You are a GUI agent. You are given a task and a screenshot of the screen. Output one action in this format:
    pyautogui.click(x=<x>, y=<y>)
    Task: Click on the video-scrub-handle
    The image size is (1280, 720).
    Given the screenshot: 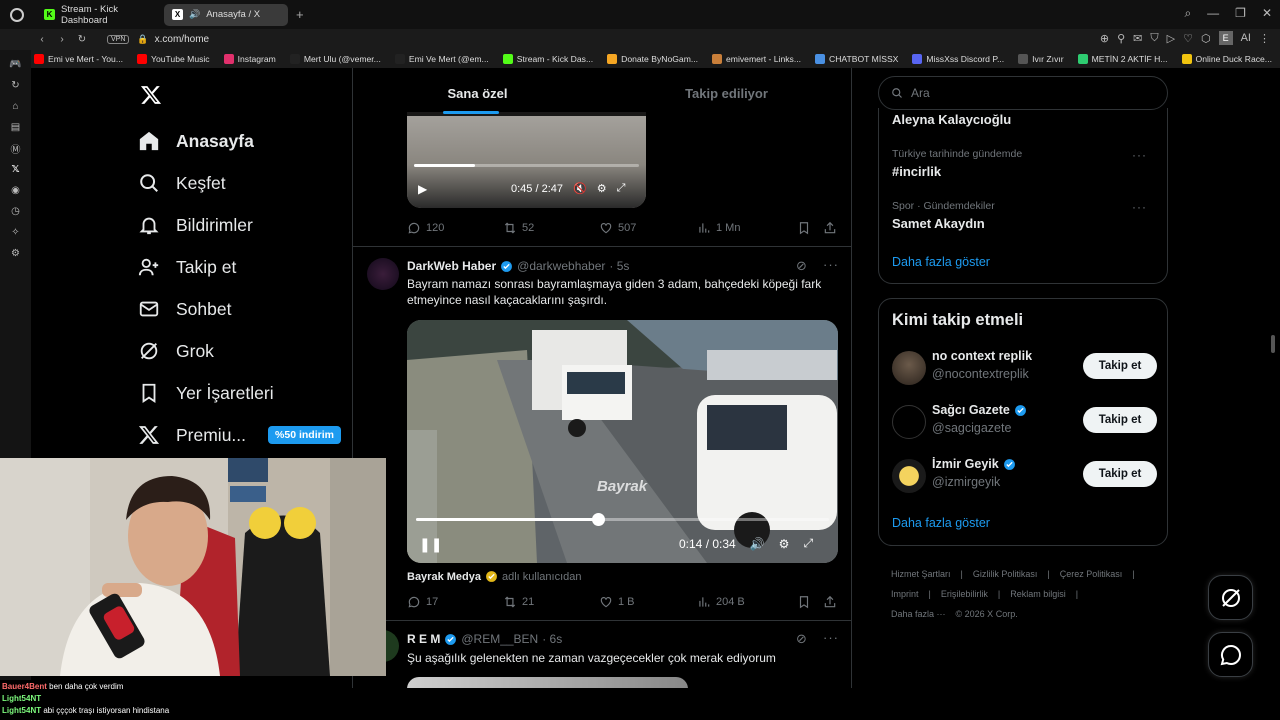 What is the action you would take?
    pyautogui.click(x=598, y=519)
    